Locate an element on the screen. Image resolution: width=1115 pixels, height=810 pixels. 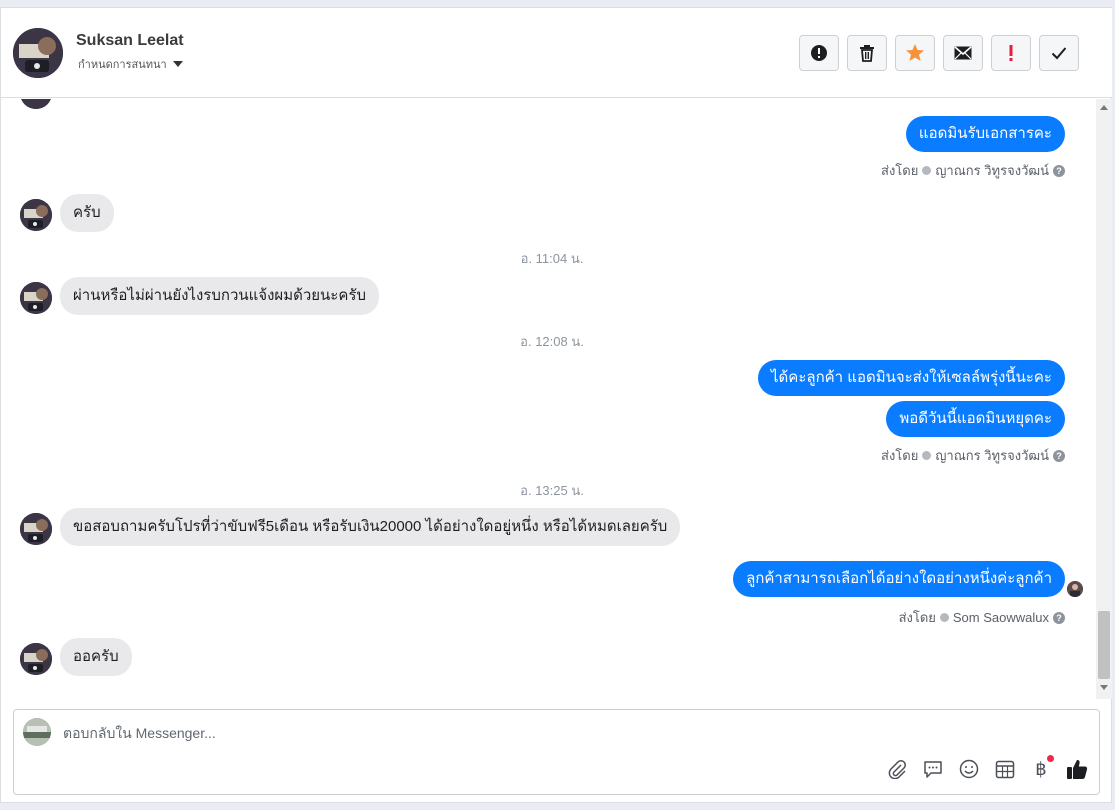
mark-unread-button is located at coordinates (963, 53).